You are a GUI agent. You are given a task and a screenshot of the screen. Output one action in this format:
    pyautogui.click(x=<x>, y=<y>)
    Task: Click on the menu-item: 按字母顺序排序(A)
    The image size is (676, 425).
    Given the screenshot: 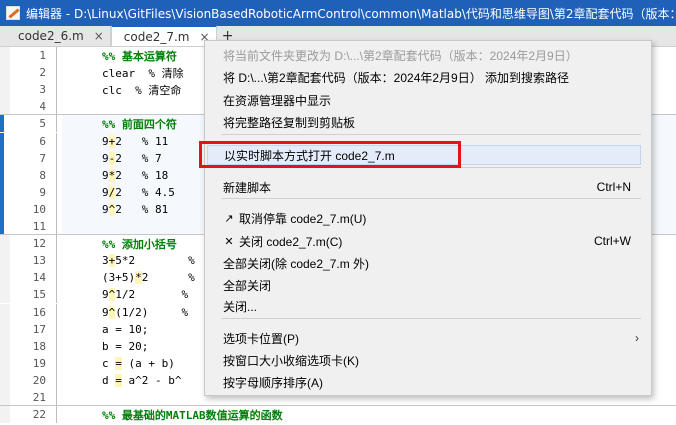 What is the action you would take?
    pyautogui.click(x=428, y=382)
    